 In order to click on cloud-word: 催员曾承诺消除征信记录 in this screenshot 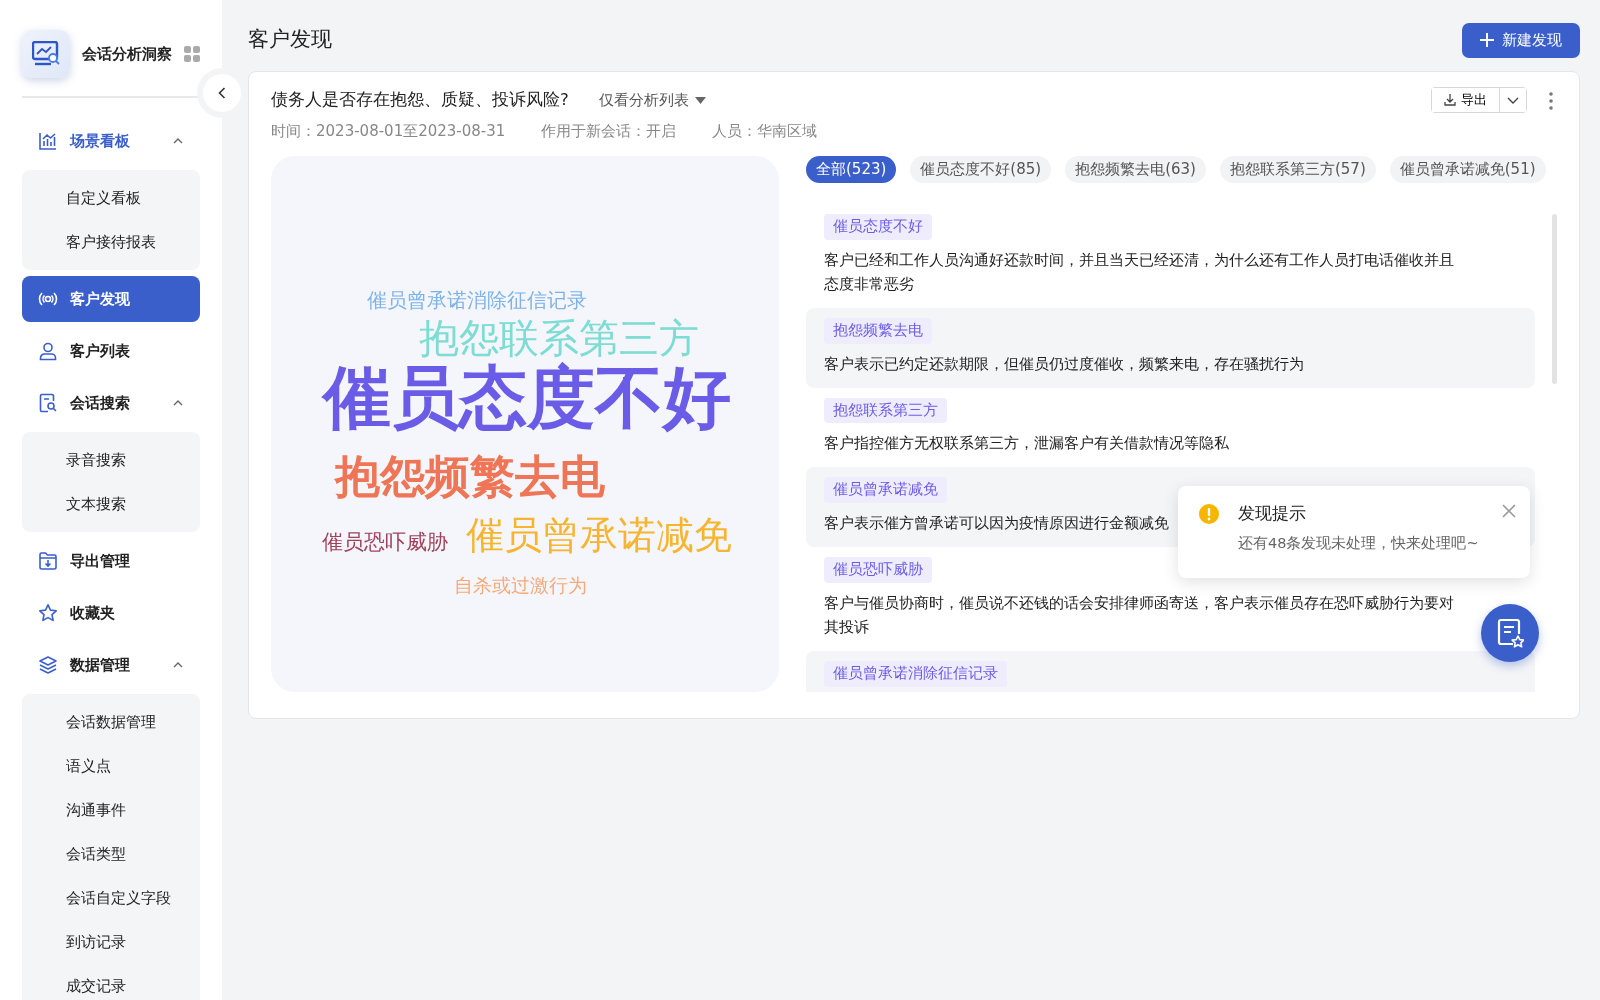, I will do `click(477, 300)`.